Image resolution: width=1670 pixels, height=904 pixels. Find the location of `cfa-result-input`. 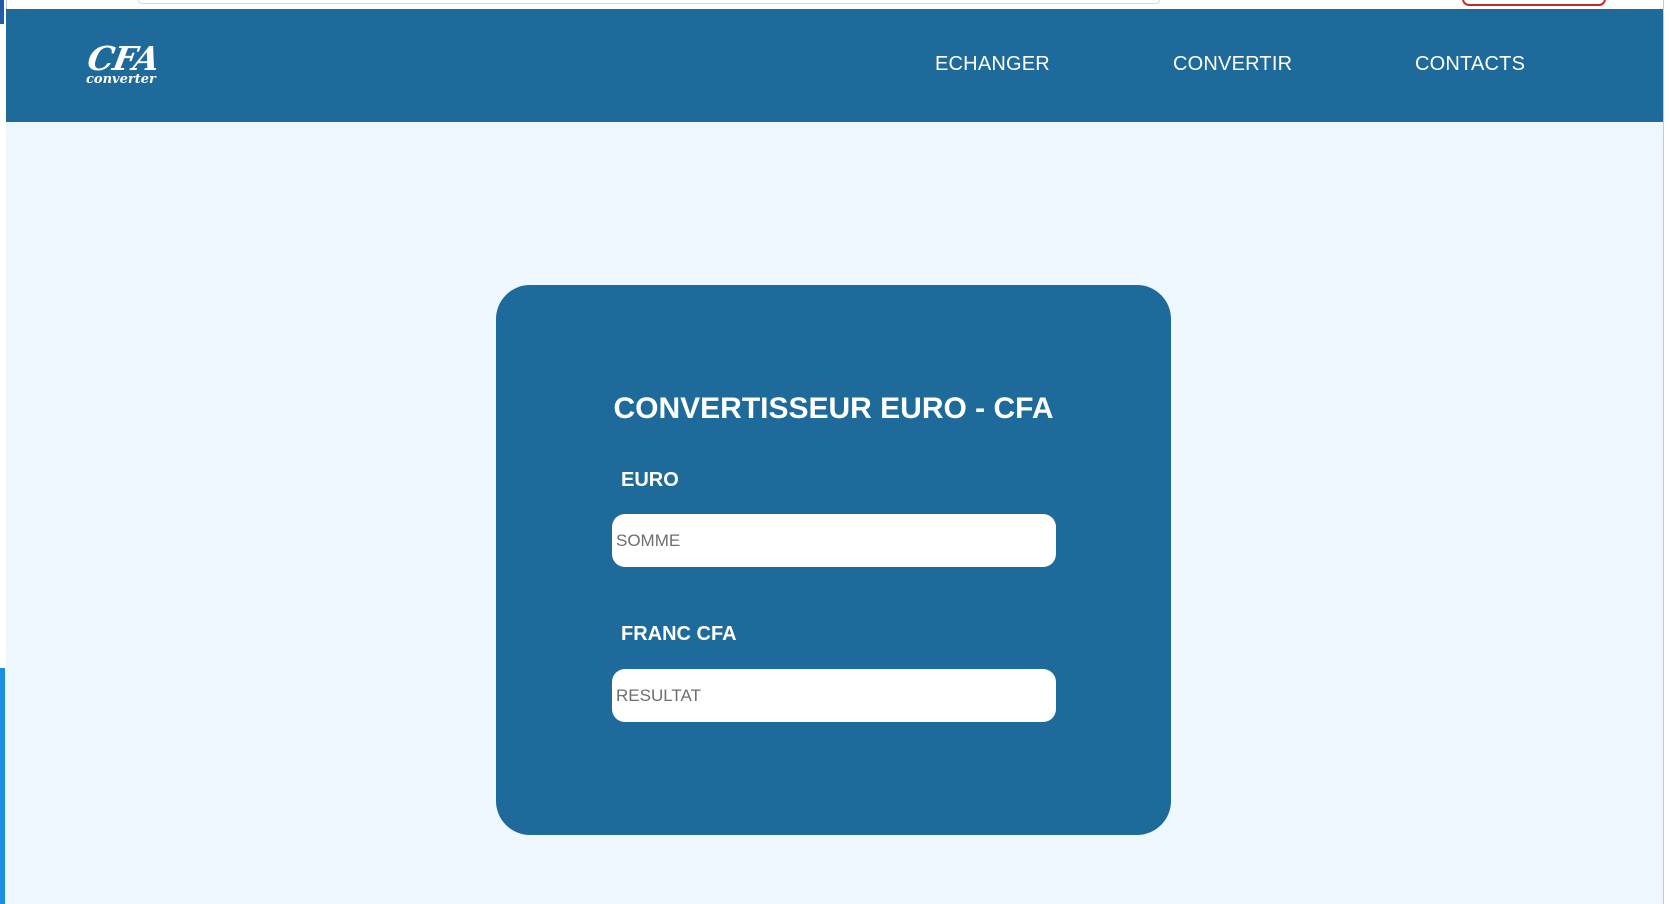

cfa-result-input is located at coordinates (834, 695).